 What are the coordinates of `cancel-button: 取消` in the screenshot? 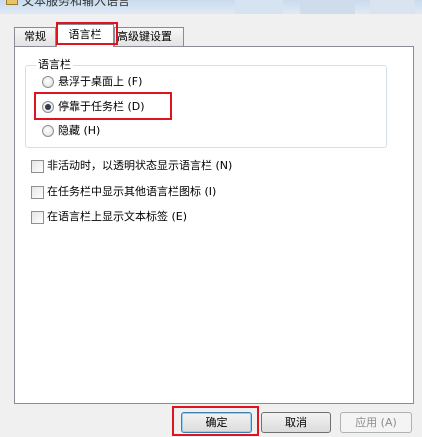 It's located at (296, 422).